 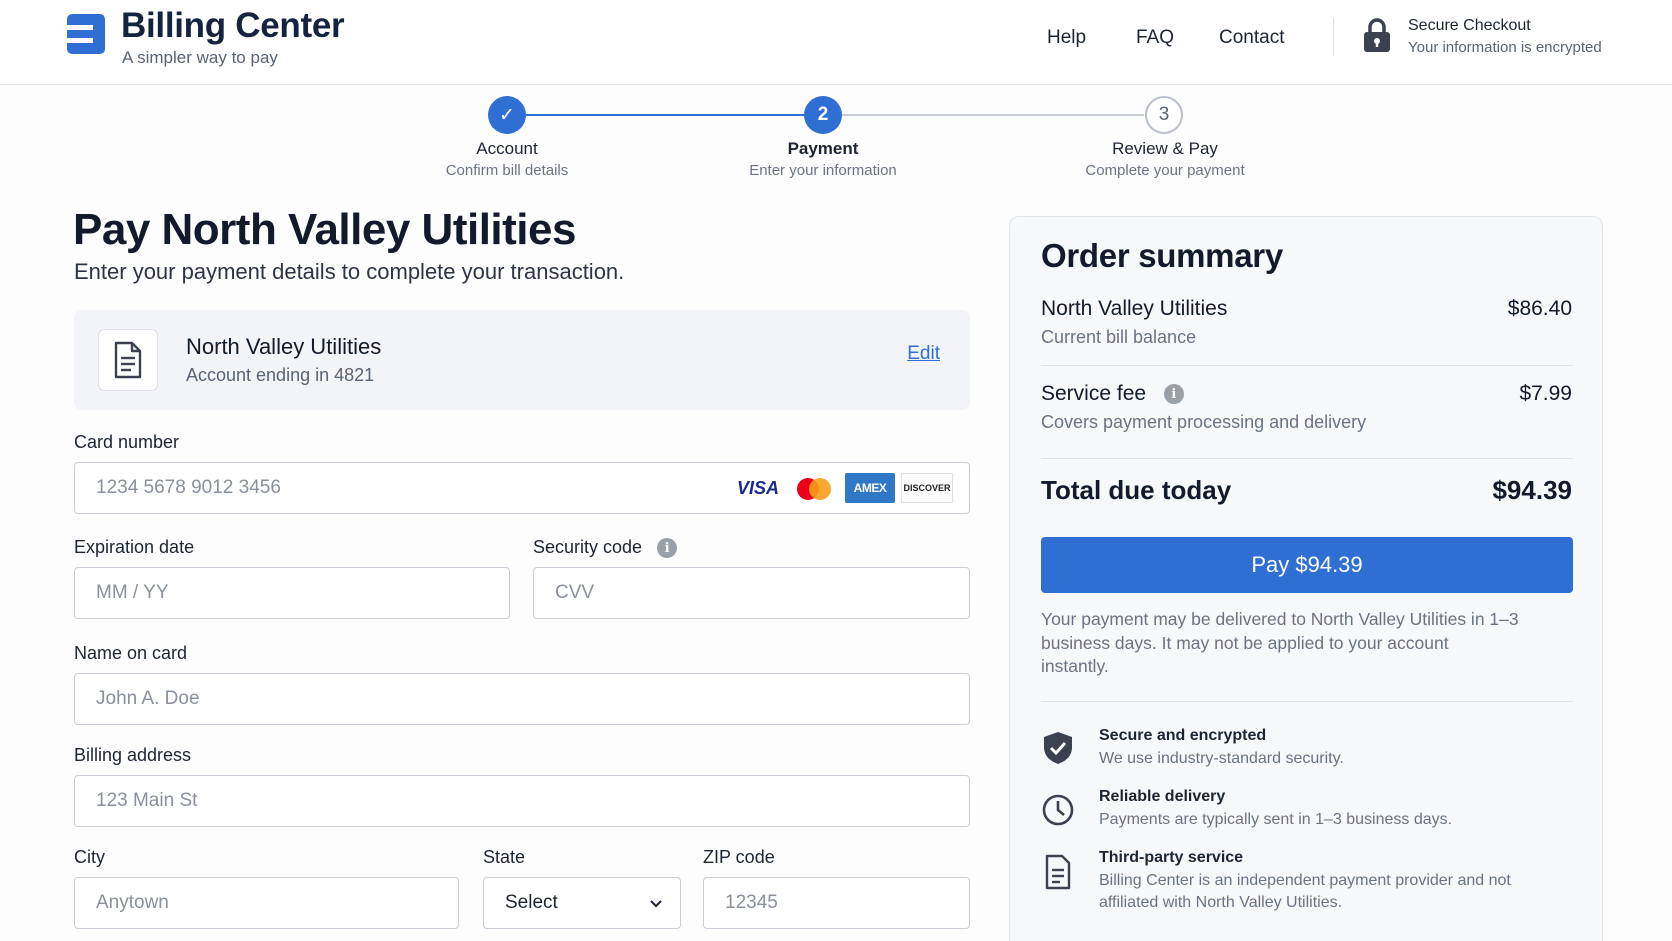 I want to click on account-detail: Account ending in 4821, so click(x=280, y=375).